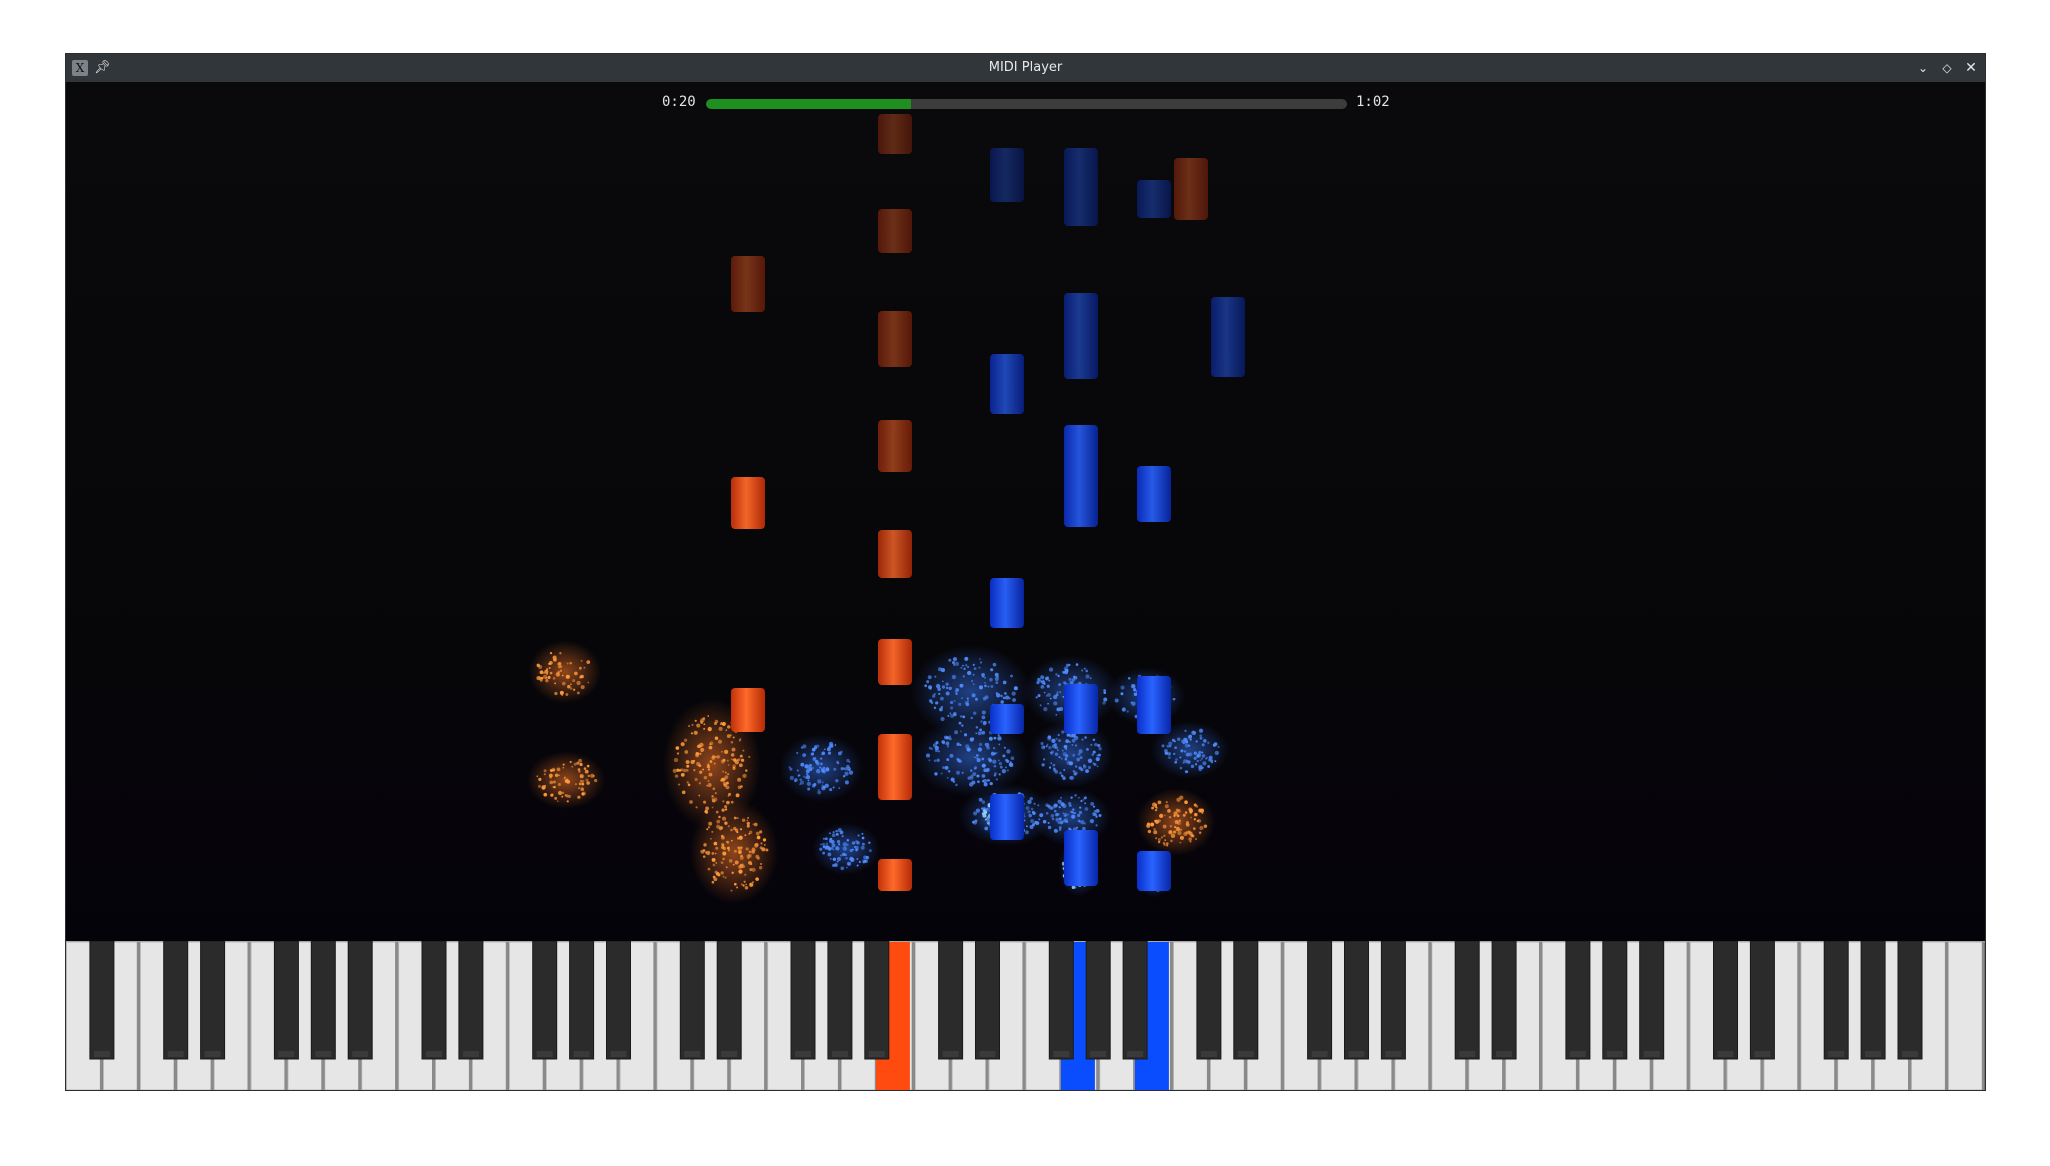  I want to click on chevron-down-icon: ⌄, so click(1923, 68).